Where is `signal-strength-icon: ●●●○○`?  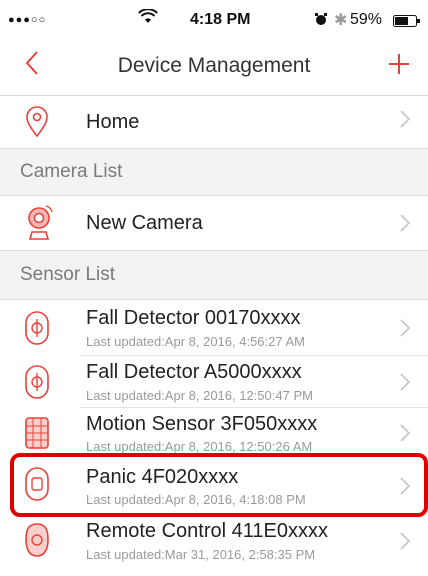 signal-strength-icon: ●●●○○ is located at coordinates (27, 20).